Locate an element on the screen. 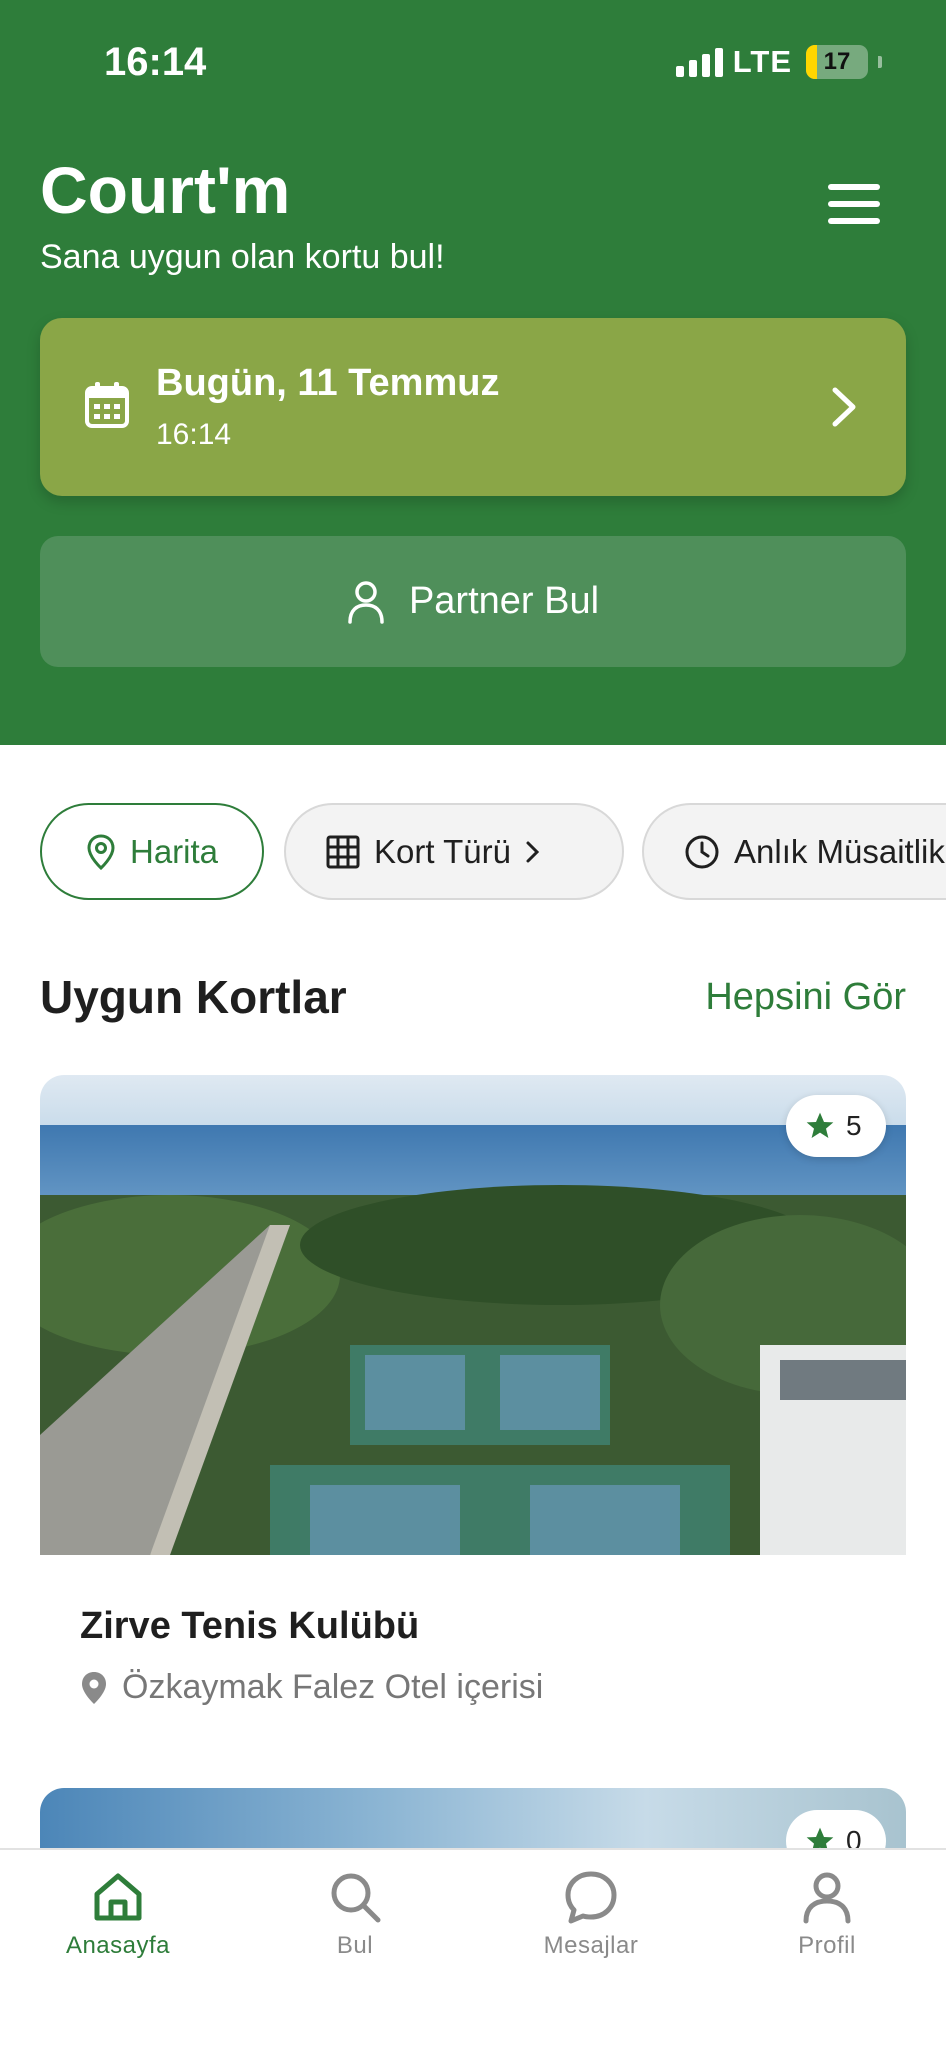 The image size is (946, 2048). filter-chips: Harita Kort Türü Anlık Müsaitlik is located at coordinates (493, 852).